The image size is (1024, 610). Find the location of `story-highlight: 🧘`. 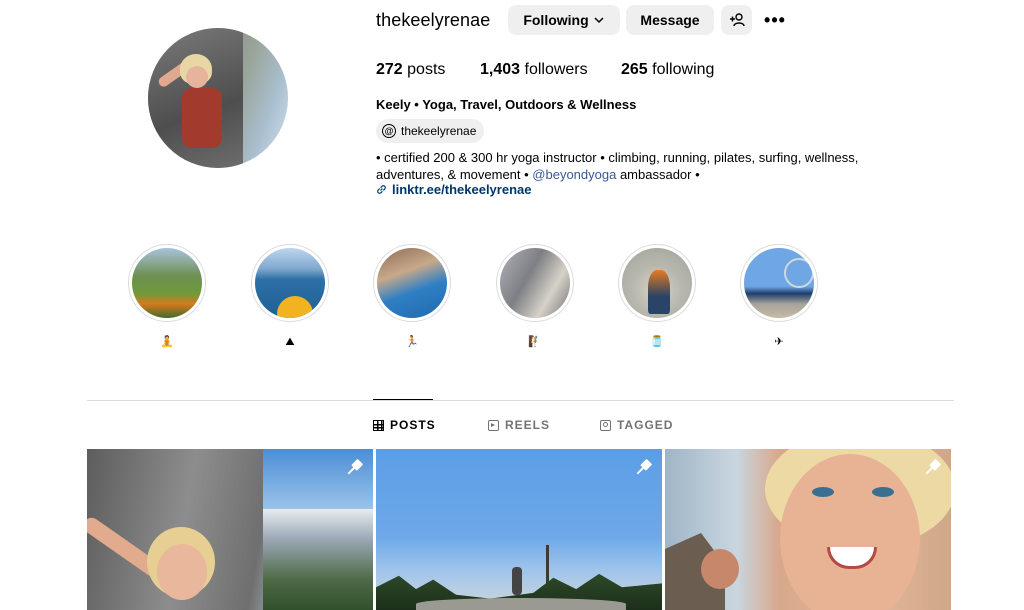

story-highlight: 🧘 is located at coordinates (167, 296).